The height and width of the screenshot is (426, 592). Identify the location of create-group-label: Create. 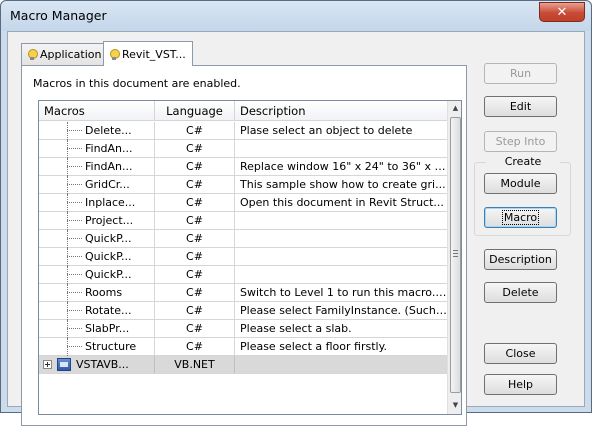
(523, 161).